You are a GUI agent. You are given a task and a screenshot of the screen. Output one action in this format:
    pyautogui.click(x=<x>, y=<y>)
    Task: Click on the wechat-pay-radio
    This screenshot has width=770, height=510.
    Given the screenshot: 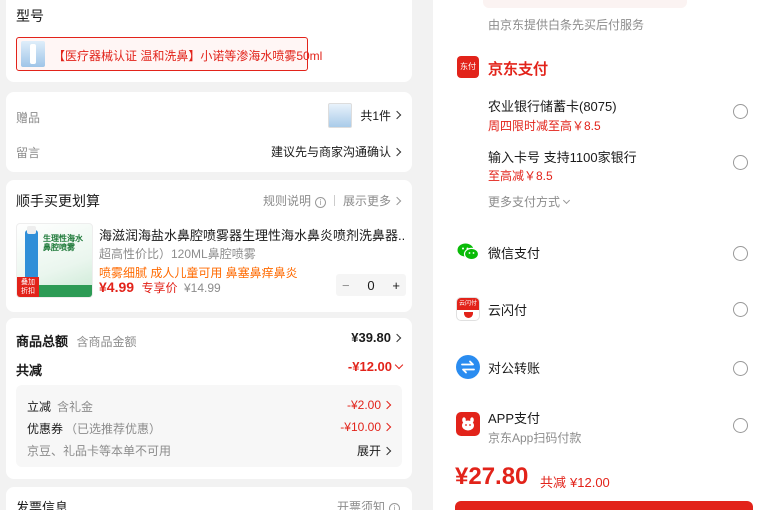 What is the action you would take?
    pyautogui.click(x=740, y=253)
    